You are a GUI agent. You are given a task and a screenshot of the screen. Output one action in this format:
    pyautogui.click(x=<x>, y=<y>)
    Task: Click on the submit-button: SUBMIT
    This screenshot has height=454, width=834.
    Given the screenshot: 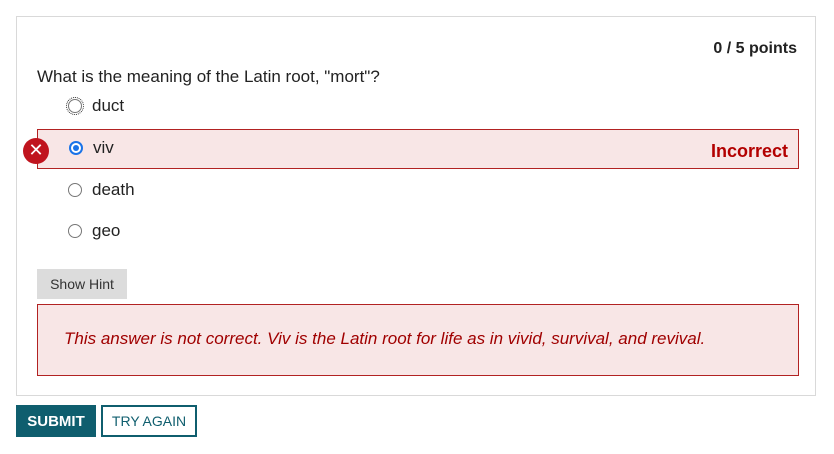 What is the action you would take?
    pyautogui.click(x=56, y=421)
    